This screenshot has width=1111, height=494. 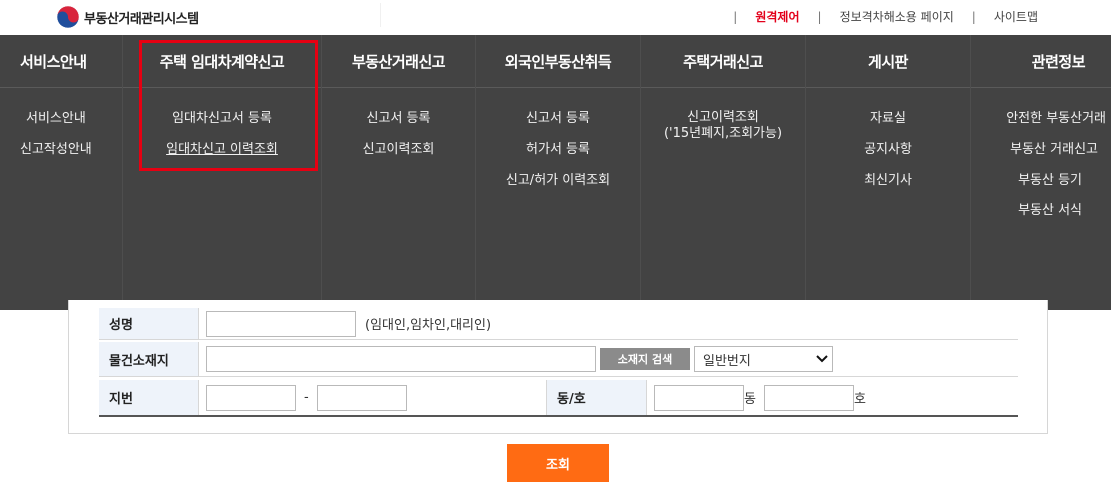 I want to click on gnb-menu-board: 게시판 자료실 공지사항 최신기사, so click(x=887, y=172).